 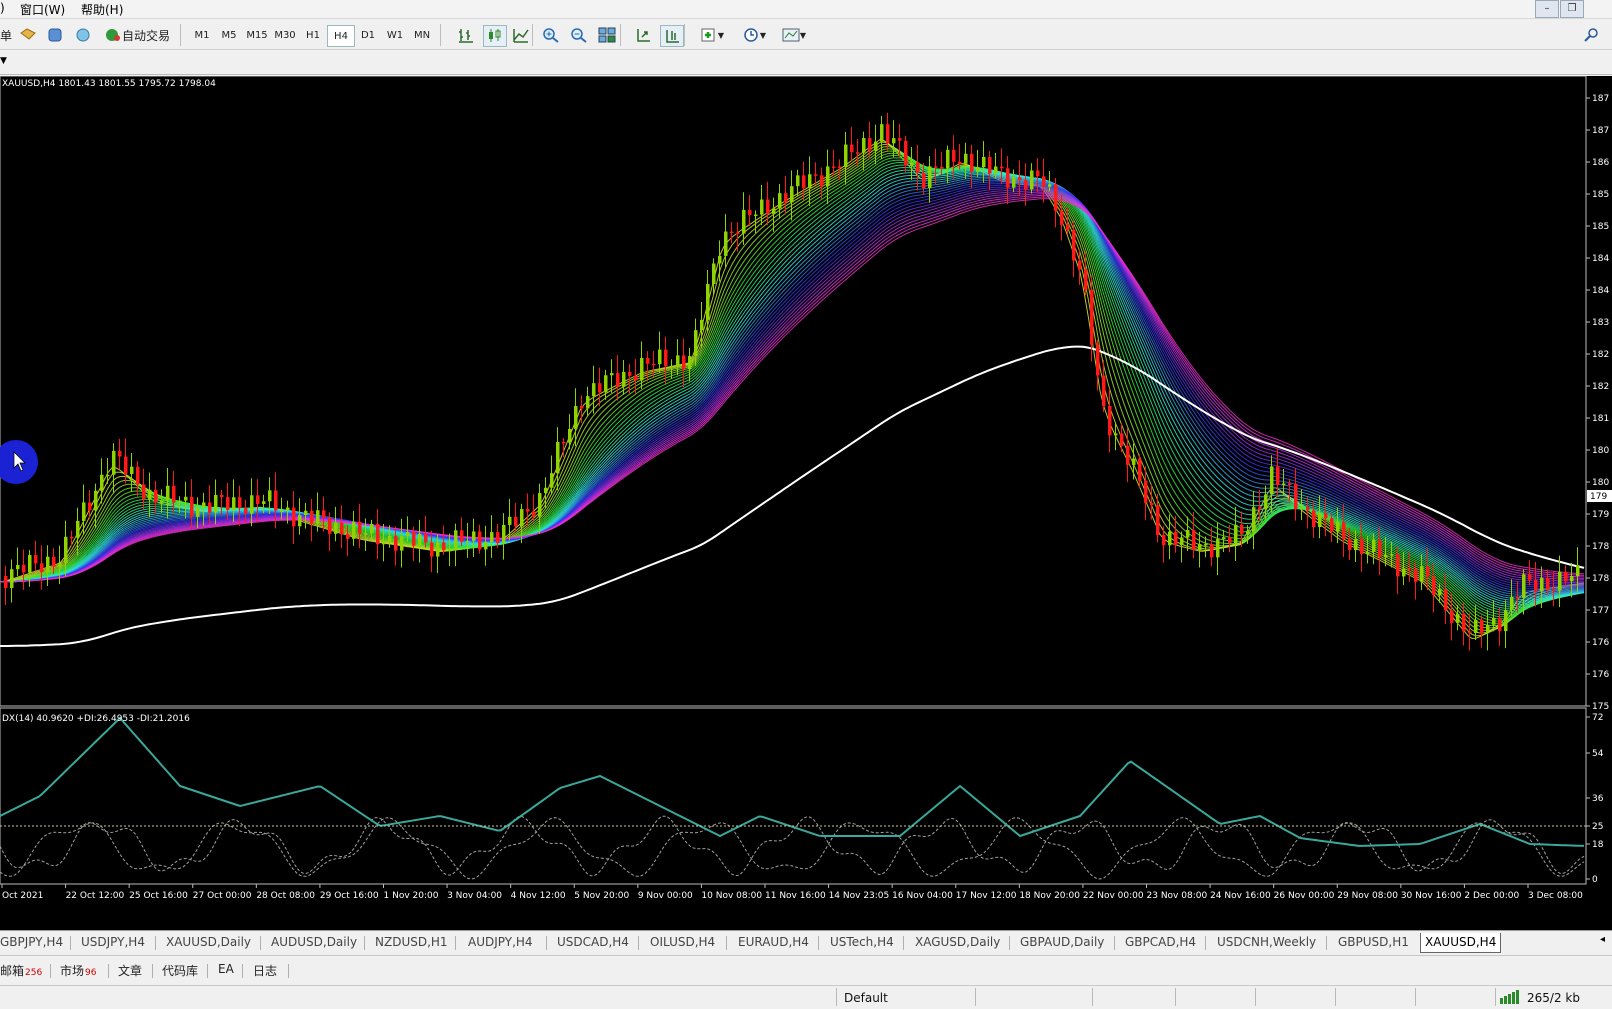 What do you see at coordinates (265, 970) in the screenshot?
I see `tab-journal: 日志` at bounding box center [265, 970].